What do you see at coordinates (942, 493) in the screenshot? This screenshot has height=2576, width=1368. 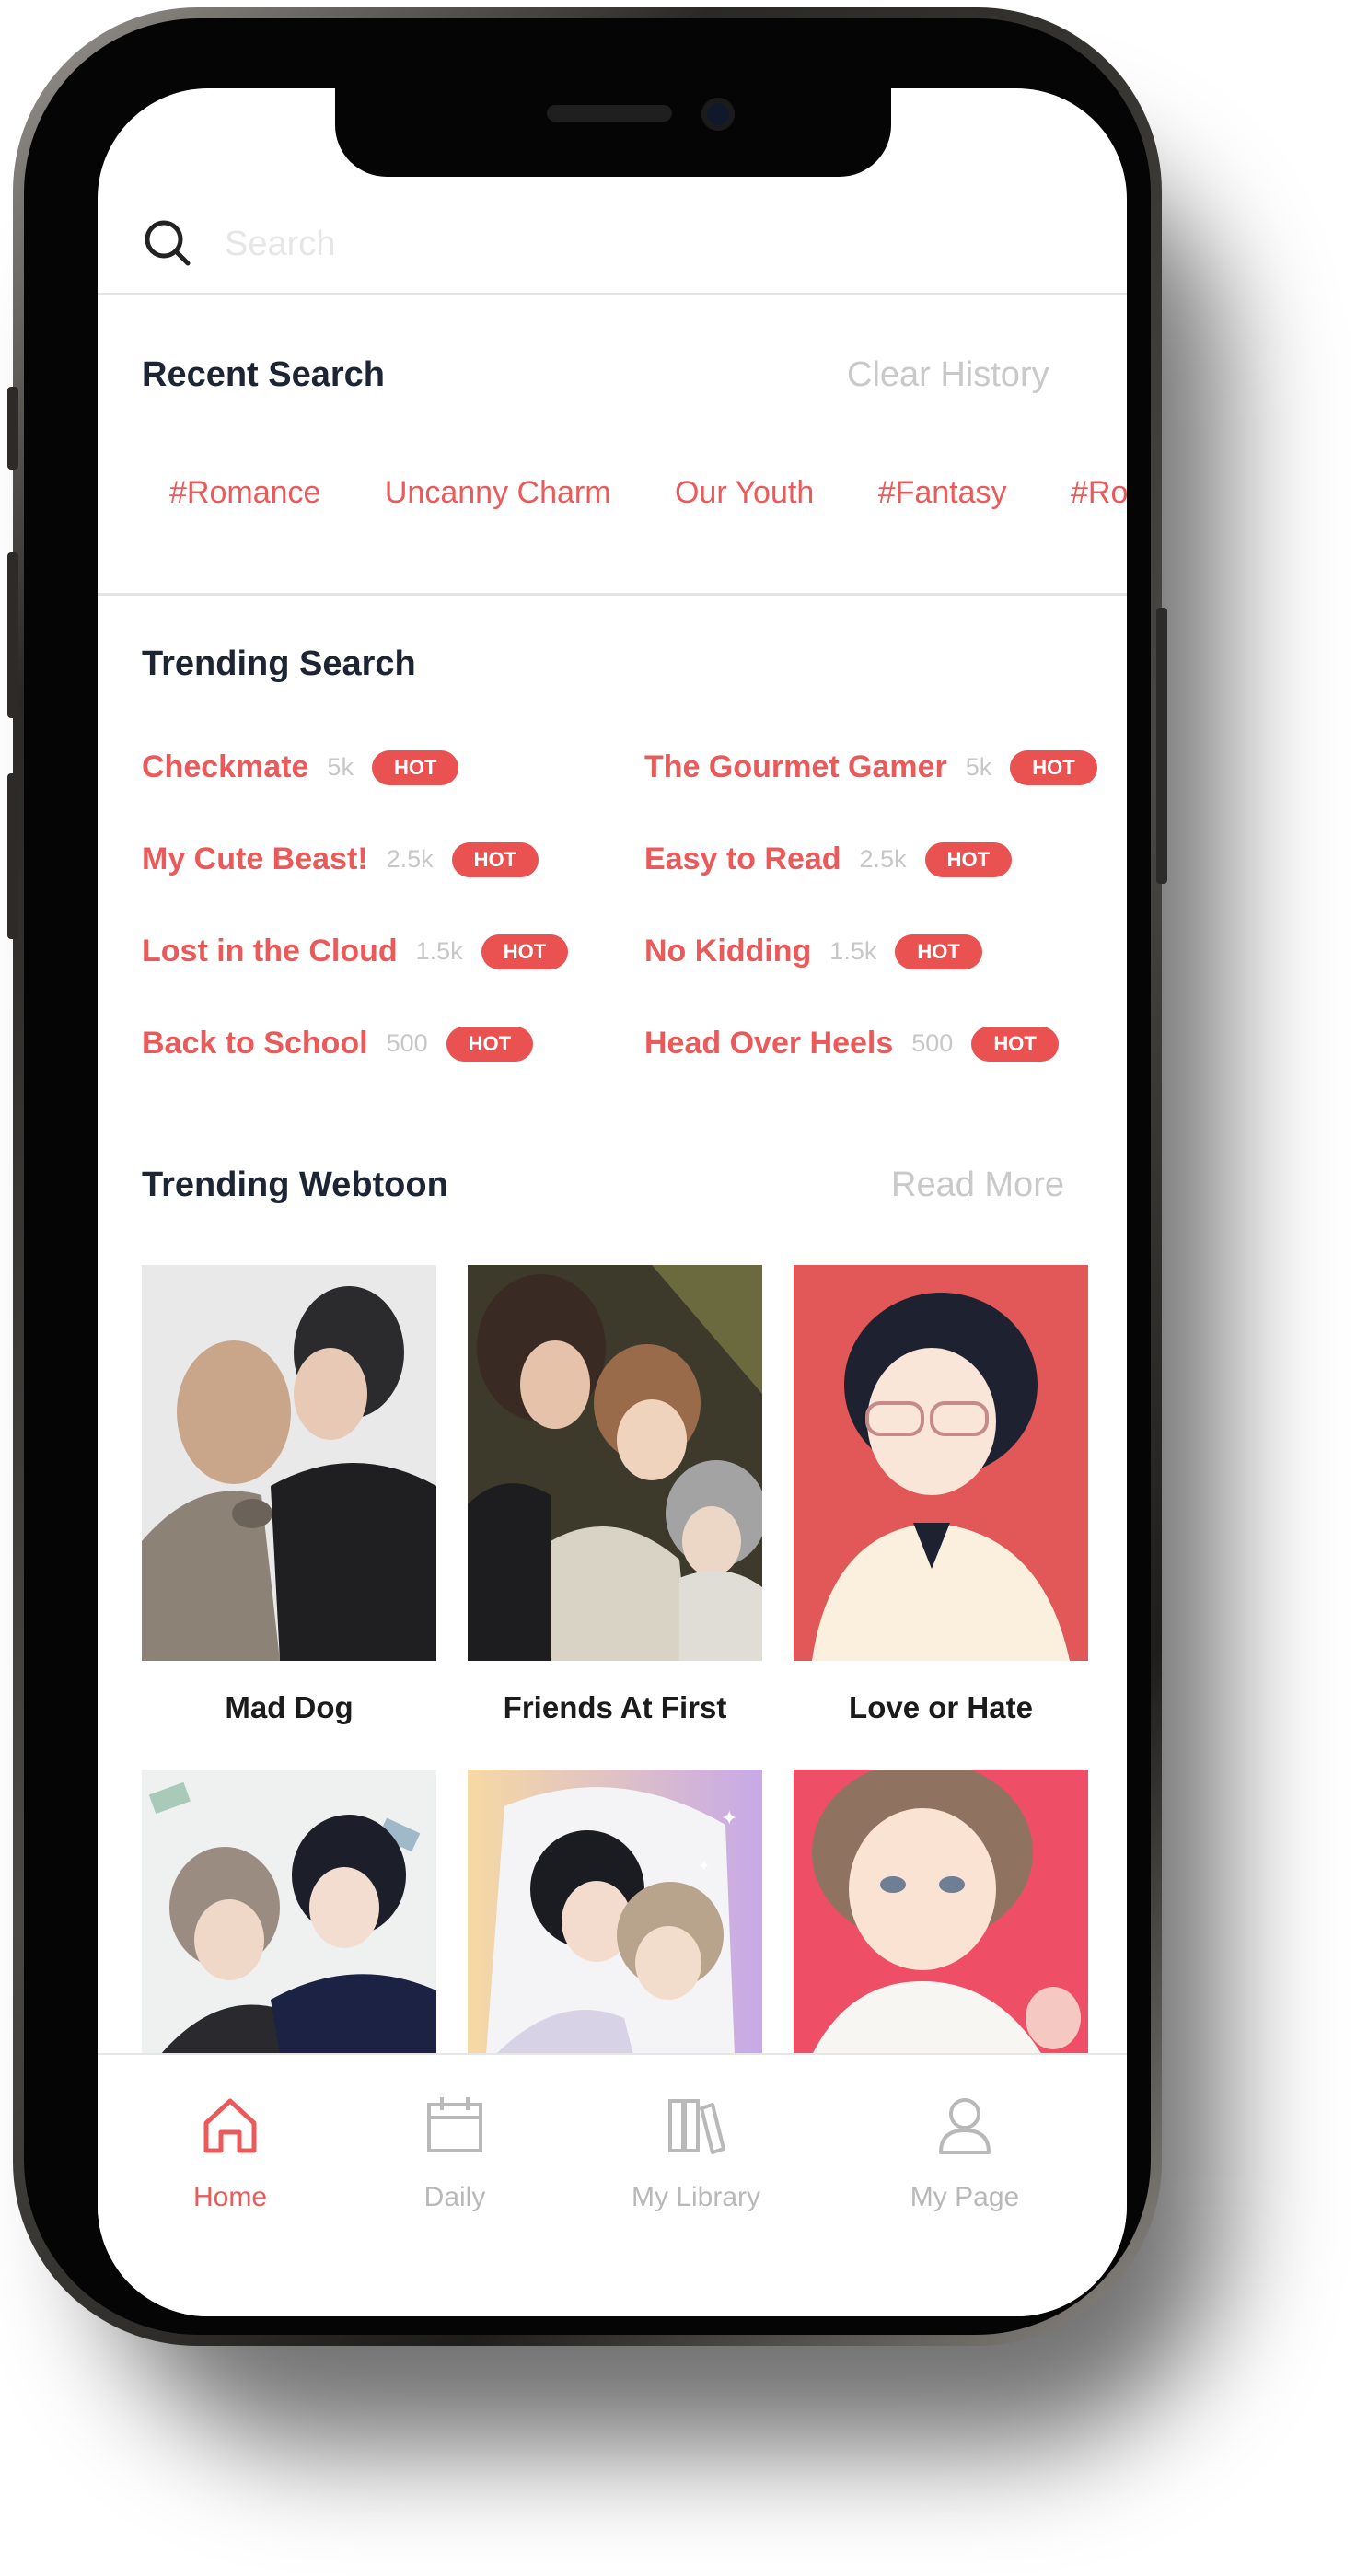 I see `recent-tag: #Fantasy` at bounding box center [942, 493].